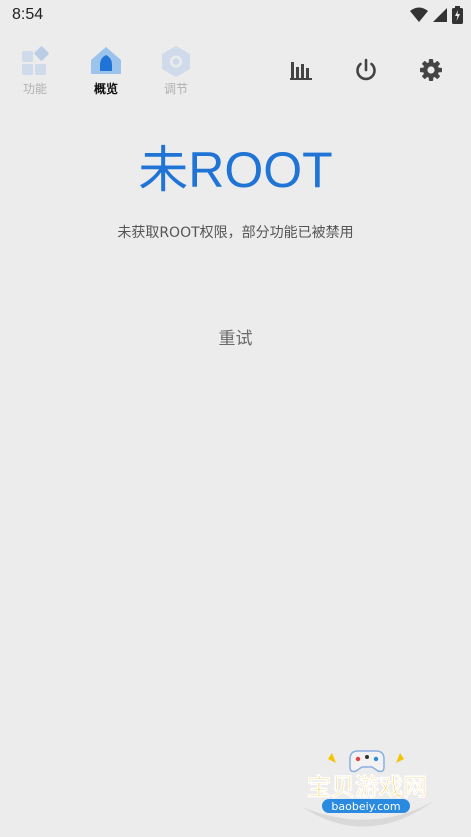 The width and height of the screenshot is (471, 837). I want to click on power-icon, so click(366, 70).